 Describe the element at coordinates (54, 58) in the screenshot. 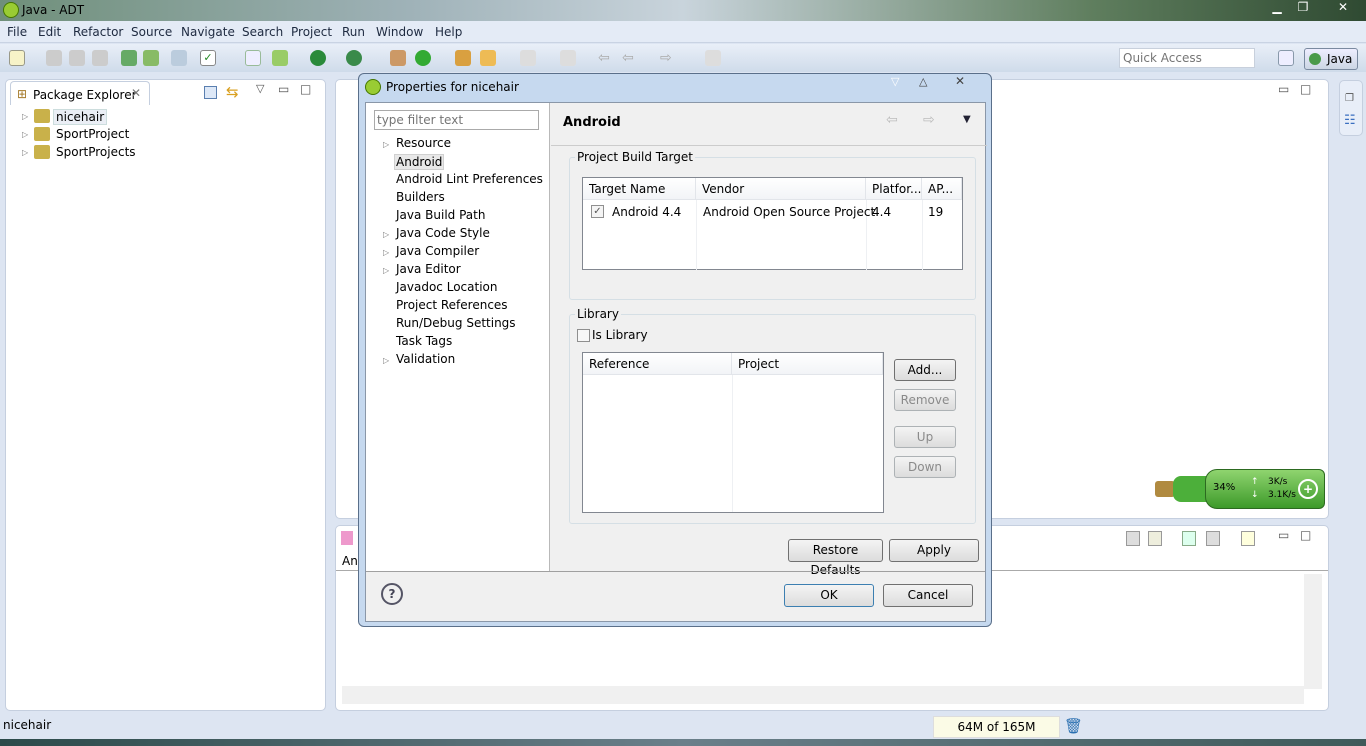

I see `save-icon` at that location.